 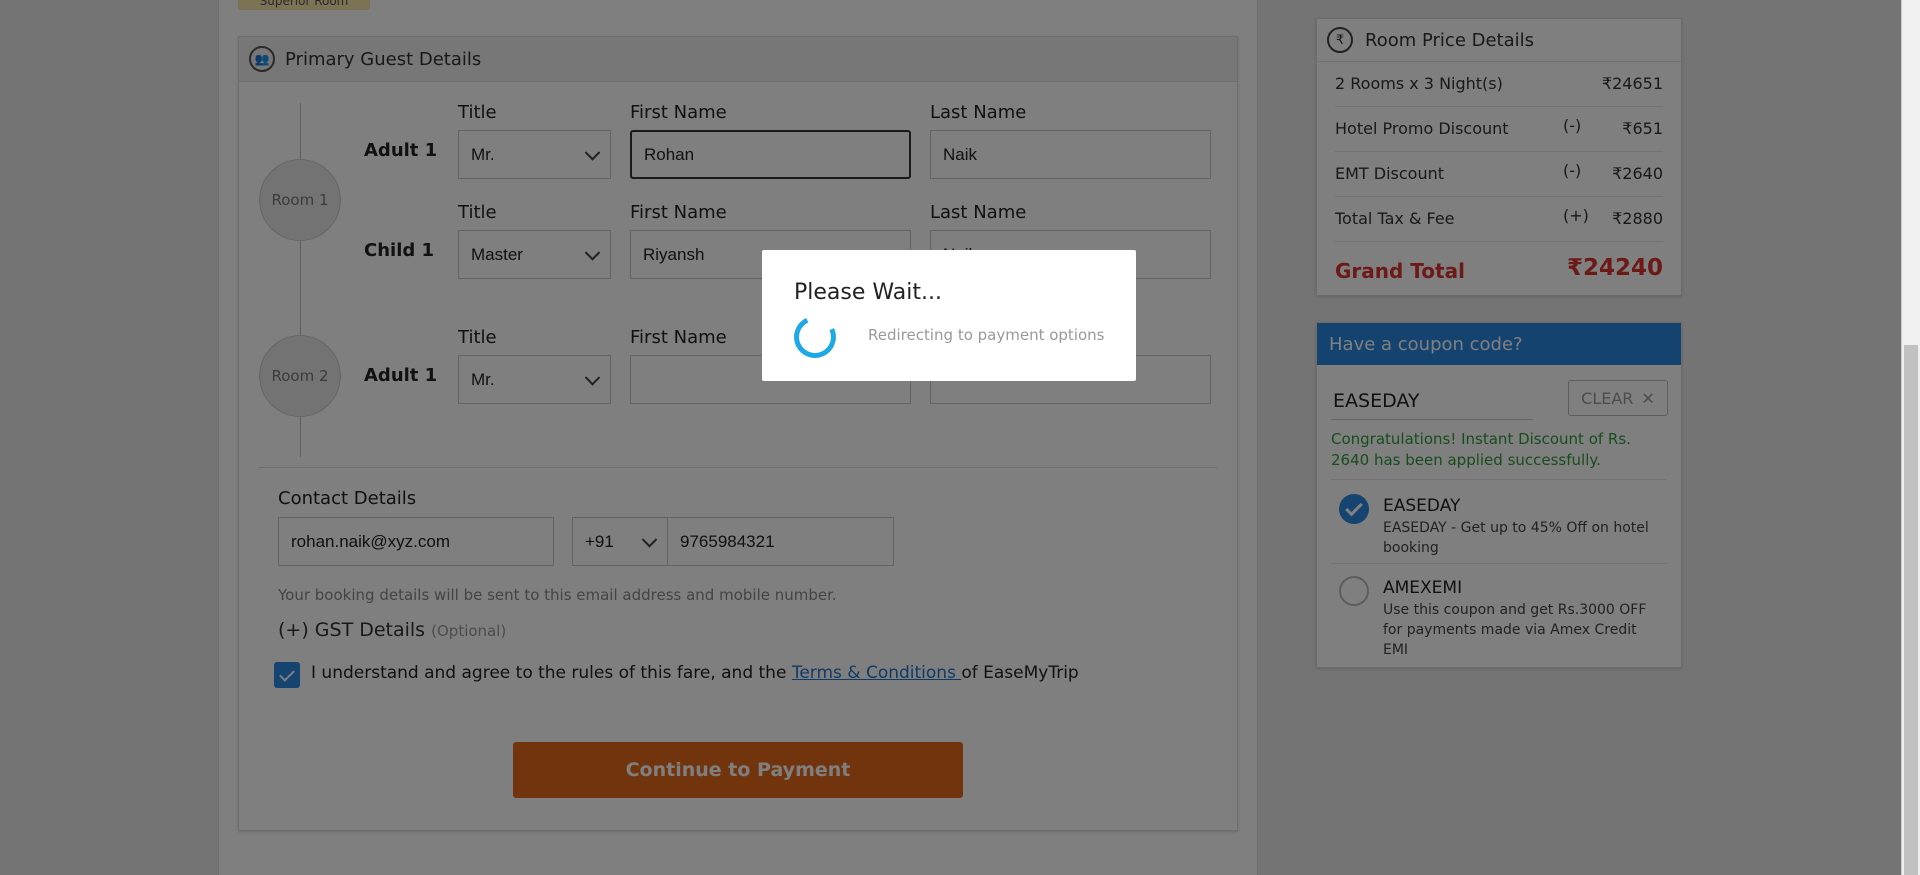 What do you see at coordinates (1911, 610) in the screenshot?
I see `scrollbar-thumb` at bounding box center [1911, 610].